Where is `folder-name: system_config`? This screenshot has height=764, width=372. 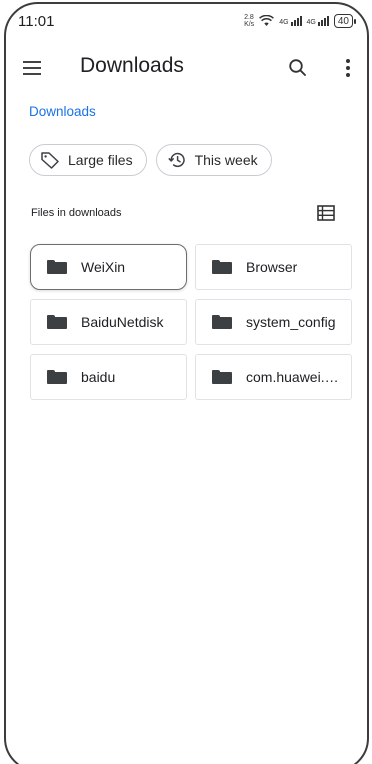 folder-name: system_config is located at coordinates (291, 322).